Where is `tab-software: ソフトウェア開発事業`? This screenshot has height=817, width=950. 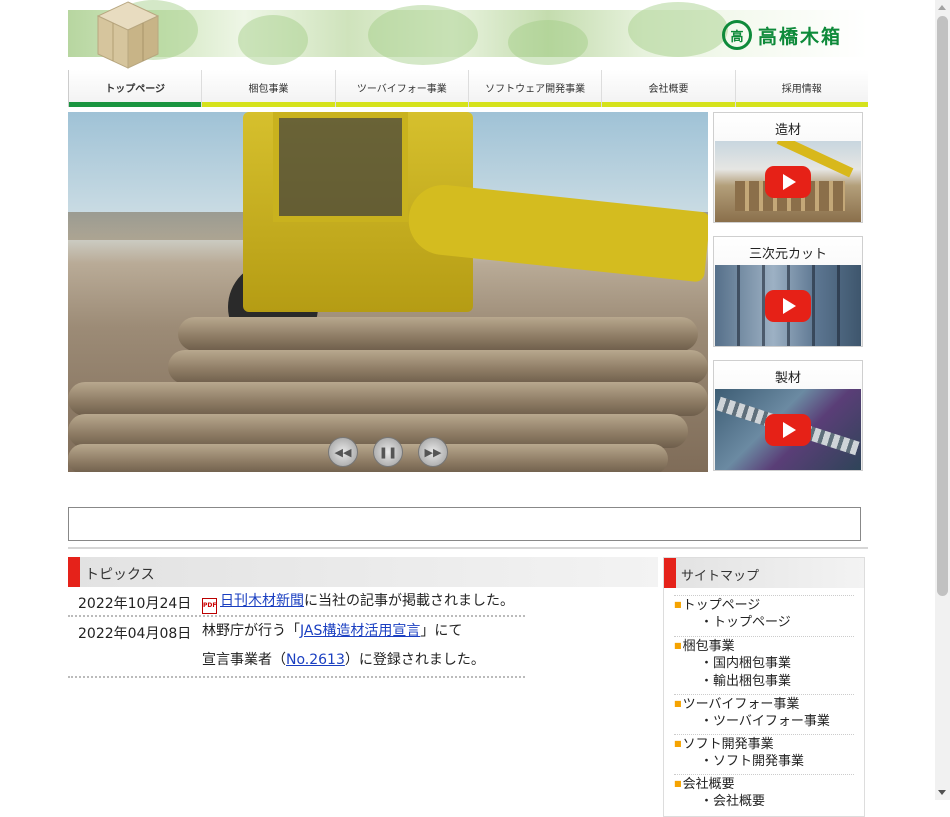
tab-software: ソフトウェア開発事業 is located at coordinates (534, 88).